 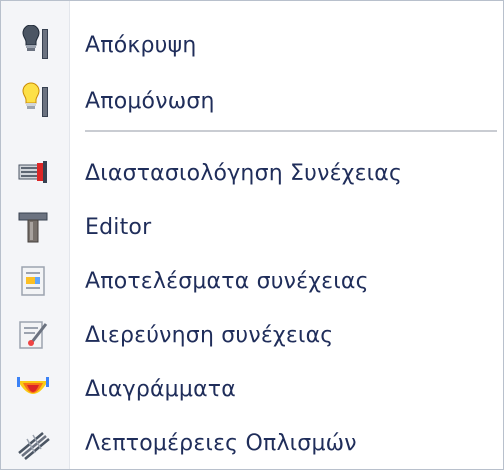 I want to click on bulb-on-icon, so click(x=33, y=101).